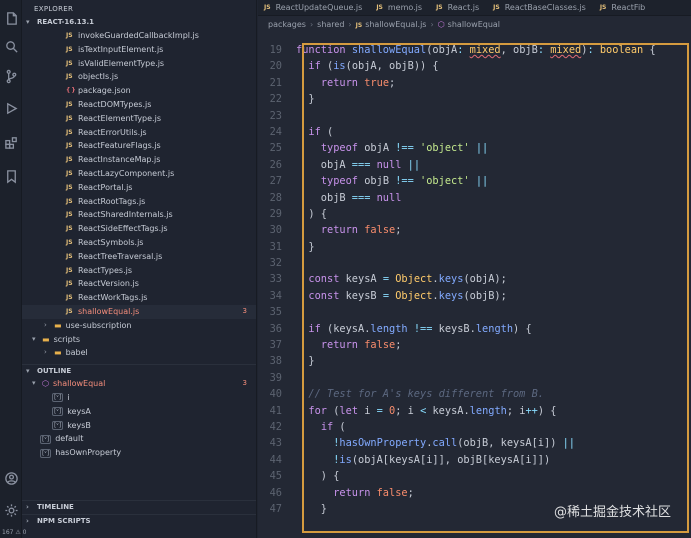 Image resolution: width=691 pixels, height=538 pixels. Describe the element at coordinates (139, 326) in the screenshot. I see `folder-use-subscription: › ▬ use-subscription` at that location.